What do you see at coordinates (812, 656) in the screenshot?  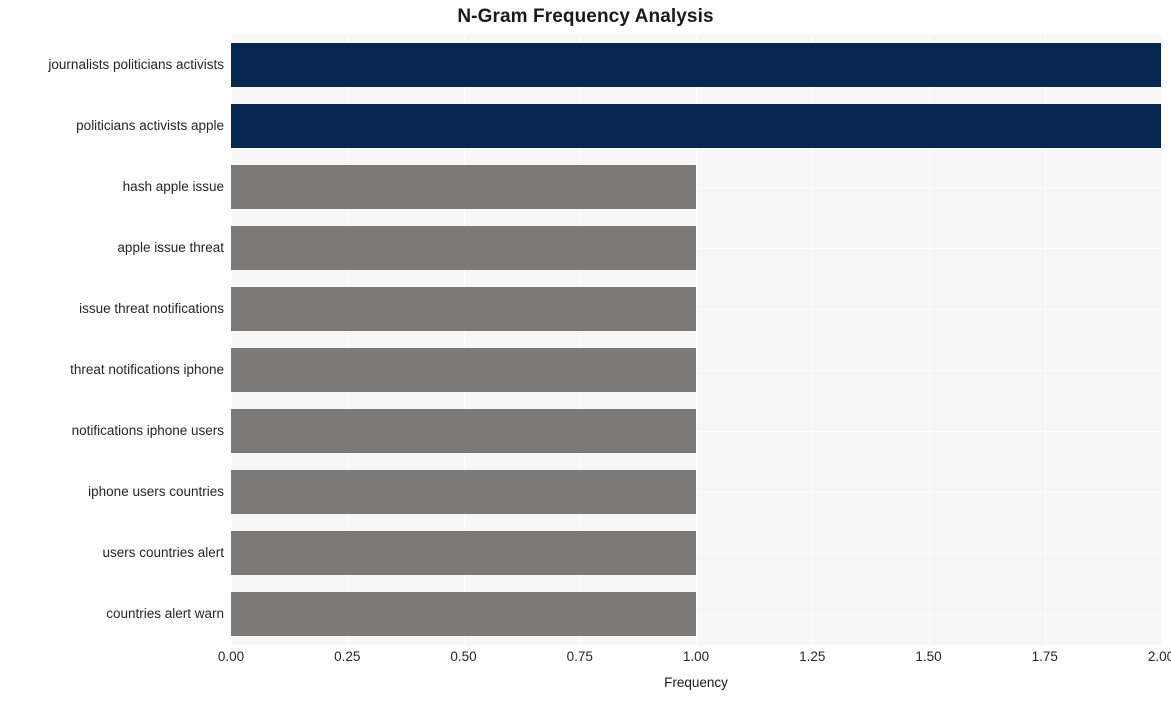 I see `x-axis-tick-label: 1.25` at bounding box center [812, 656].